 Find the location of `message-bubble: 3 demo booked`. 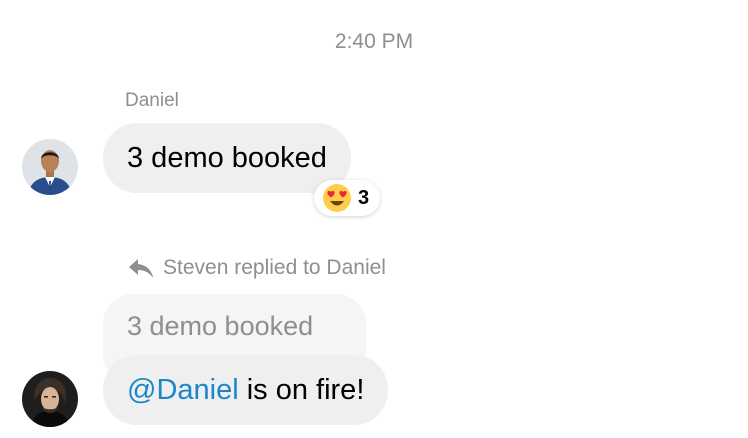

message-bubble: 3 demo booked is located at coordinates (227, 158).